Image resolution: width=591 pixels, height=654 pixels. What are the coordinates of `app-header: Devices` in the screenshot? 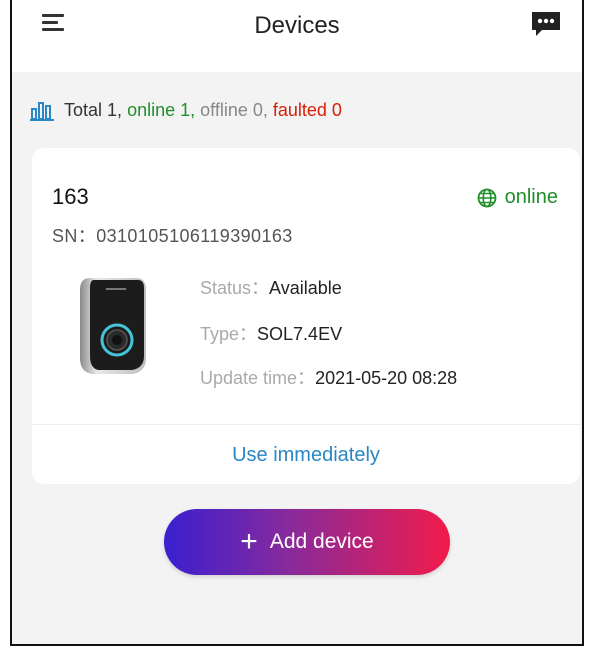 It's located at (297, 36).